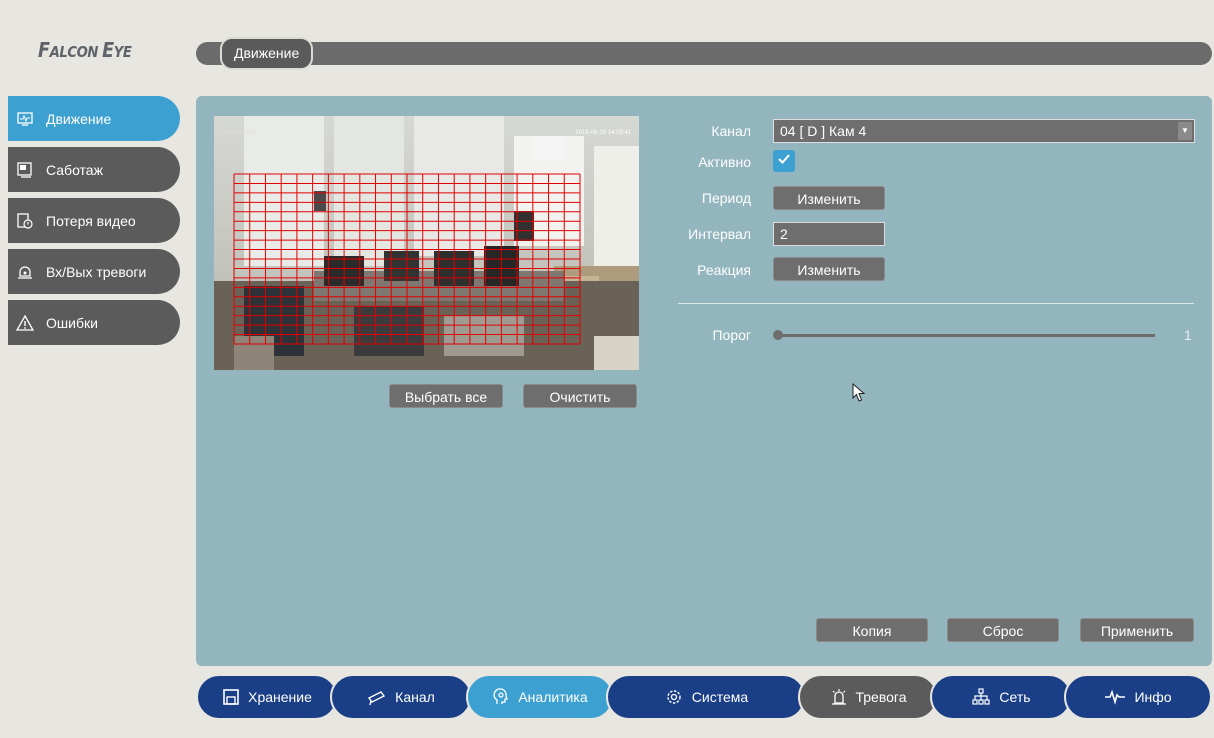 Image resolution: width=1214 pixels, height=738 pixels. What do you see at coordinates (726, 198) in the screenshot?
I see `period-label: Период` at bounding box center [726, 198].